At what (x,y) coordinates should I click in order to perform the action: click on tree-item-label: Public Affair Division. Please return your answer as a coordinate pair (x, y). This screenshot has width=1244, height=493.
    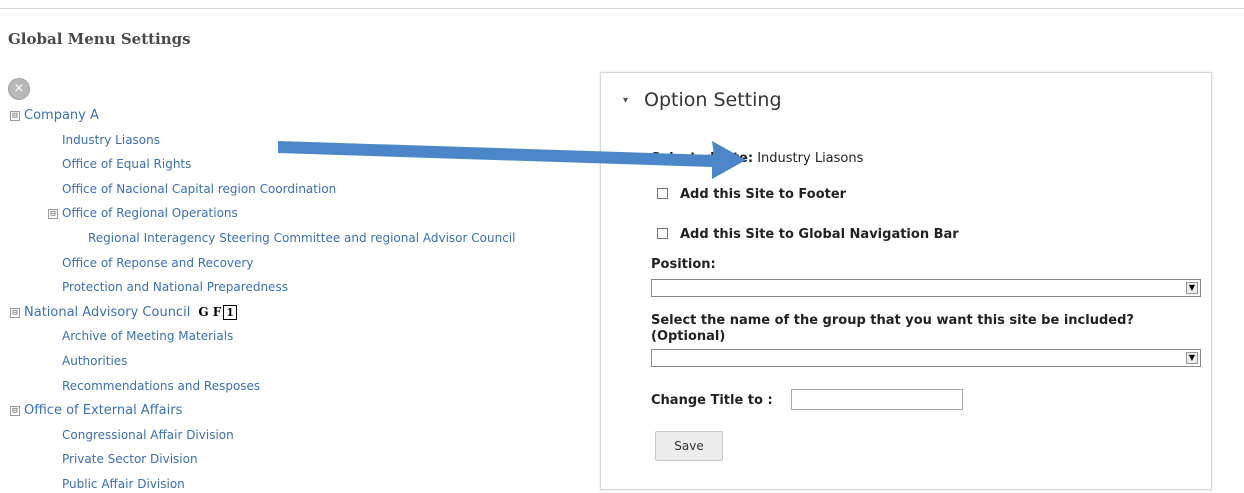
    Looking at the image, I should click on (123, 484).